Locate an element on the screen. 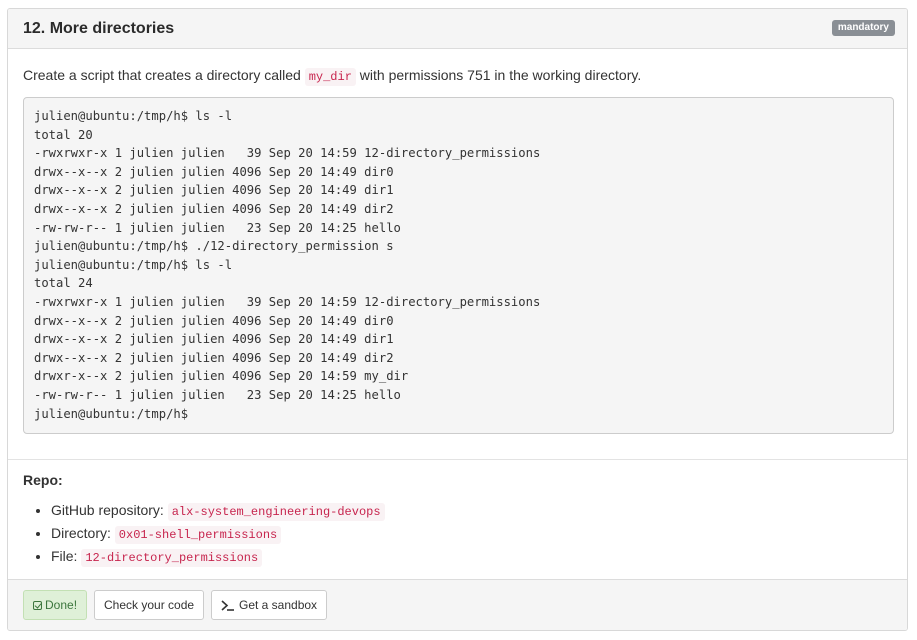 The width and height of the screenshot is (917, 640). description-code: my_dir is located at coordinates (330, 77).